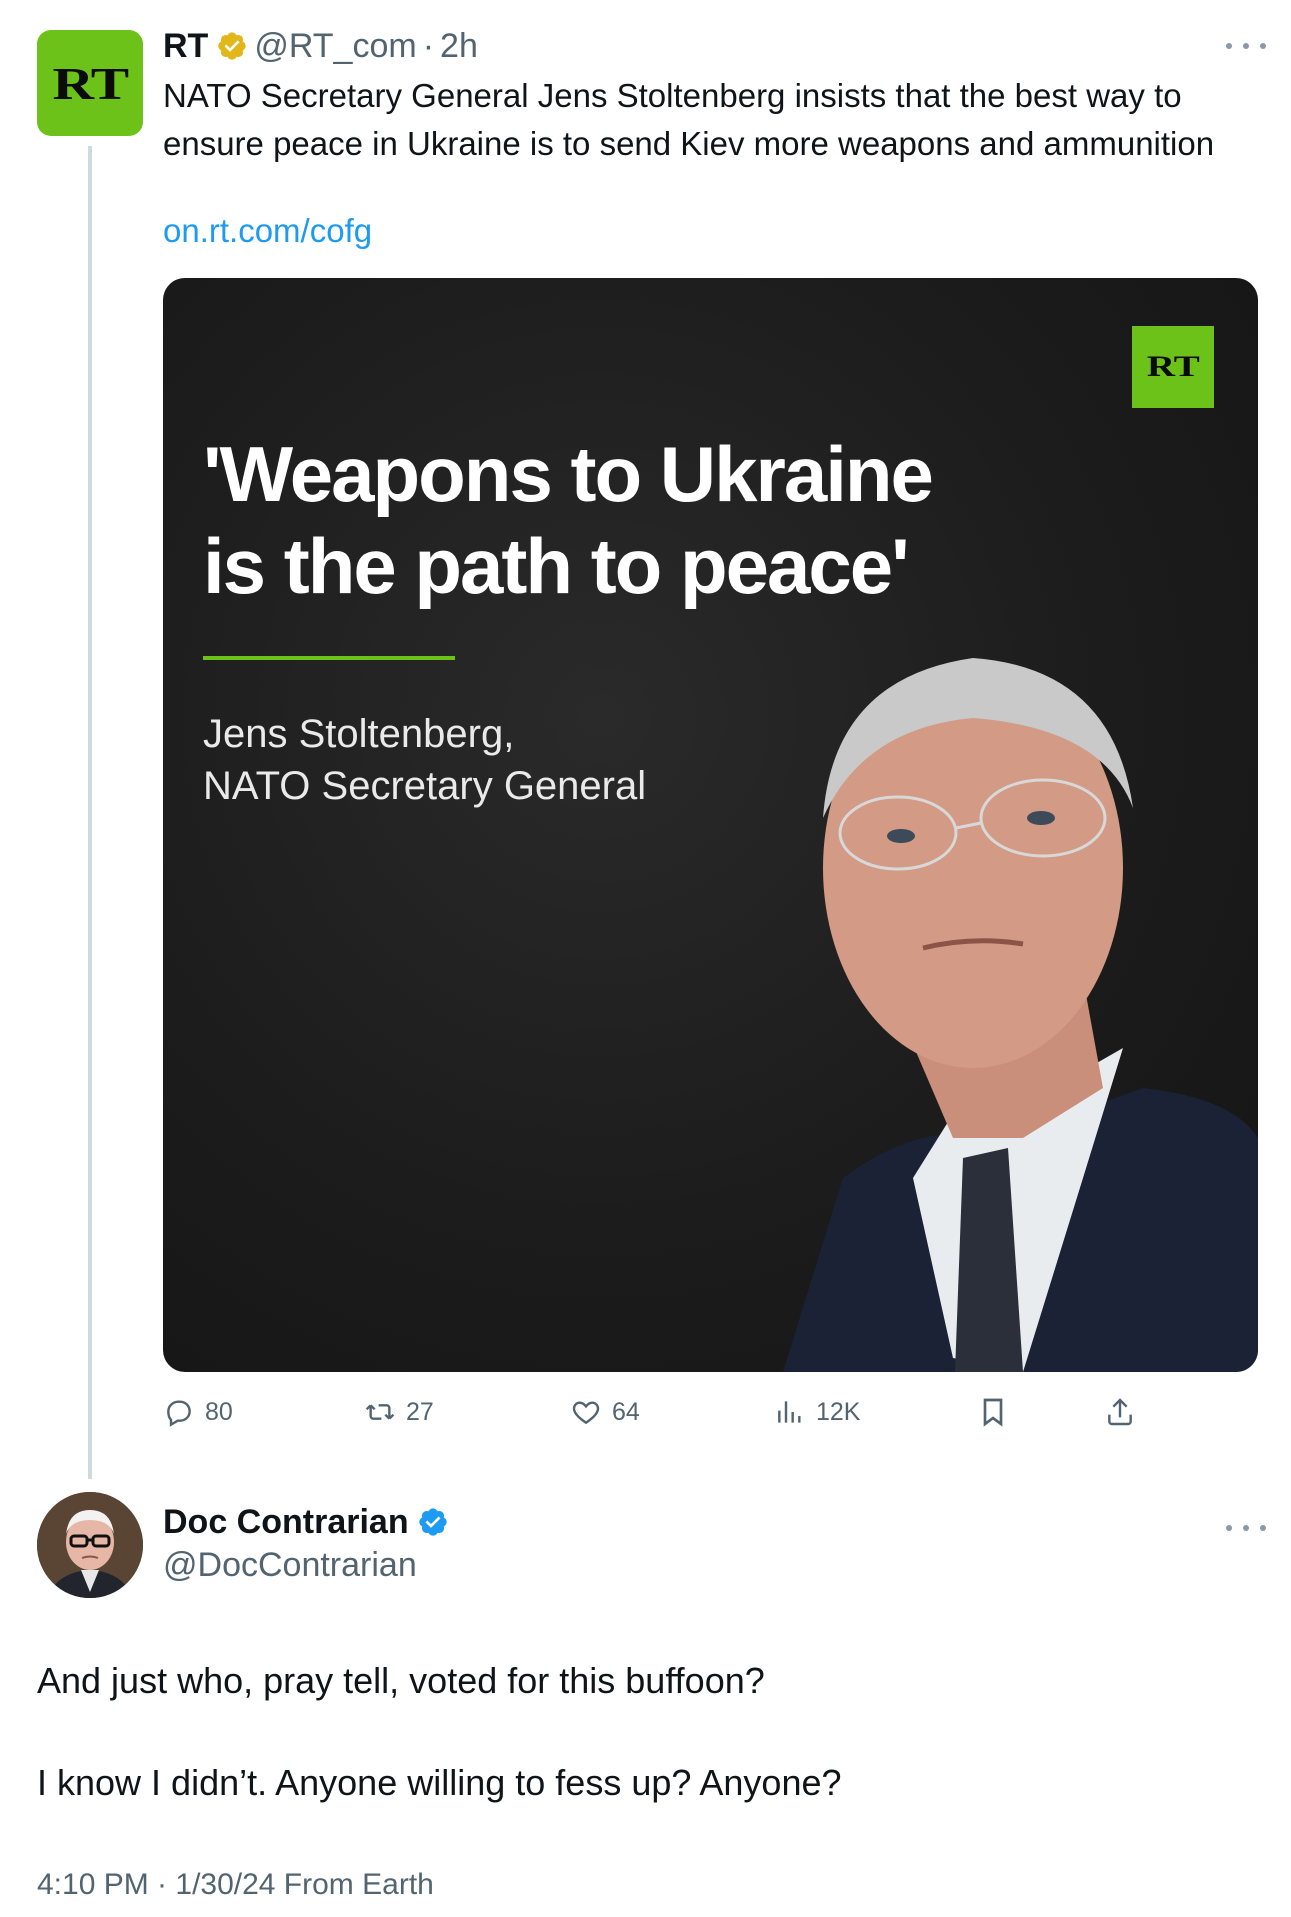 The width and height of the screenshot is (1291, 1917). I want to click on views-button: 12K, so click(817, 1412).